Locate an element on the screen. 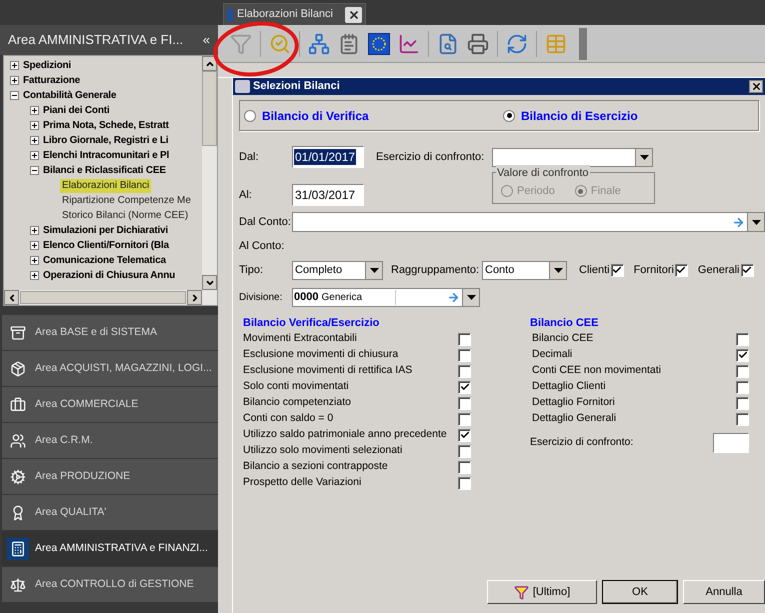  area-icon is located at coordinates (18, 368).